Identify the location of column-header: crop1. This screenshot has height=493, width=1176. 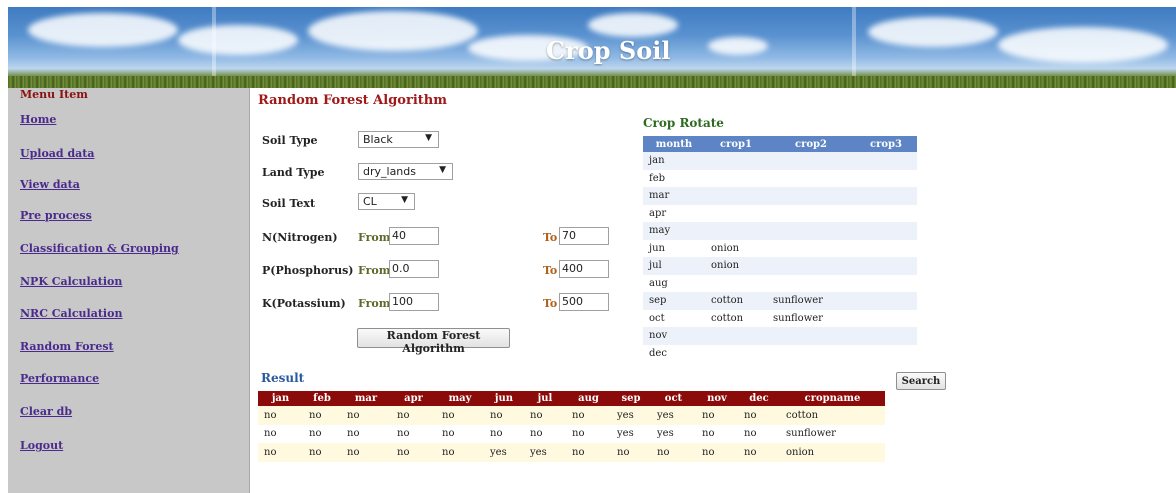
(736, 144).